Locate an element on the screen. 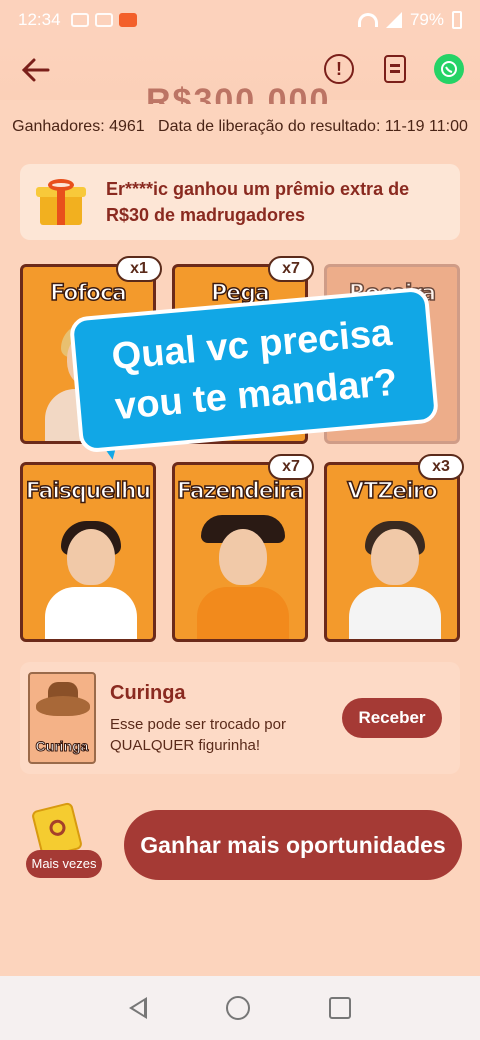  card-count-badge: x1 is located at coordinates (139, 269).